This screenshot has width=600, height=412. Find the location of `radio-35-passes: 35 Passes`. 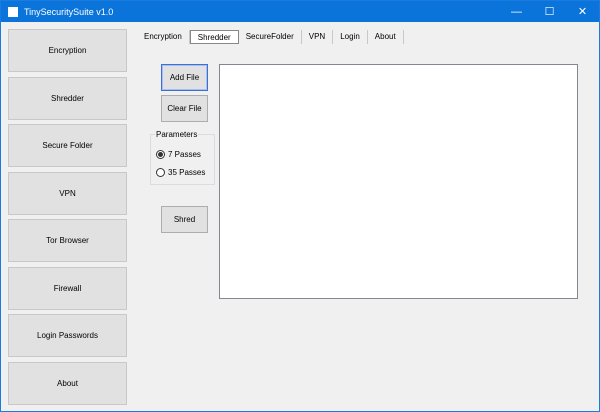

radio-35-passes: 35 Passes is located at coordinates (180, 172).